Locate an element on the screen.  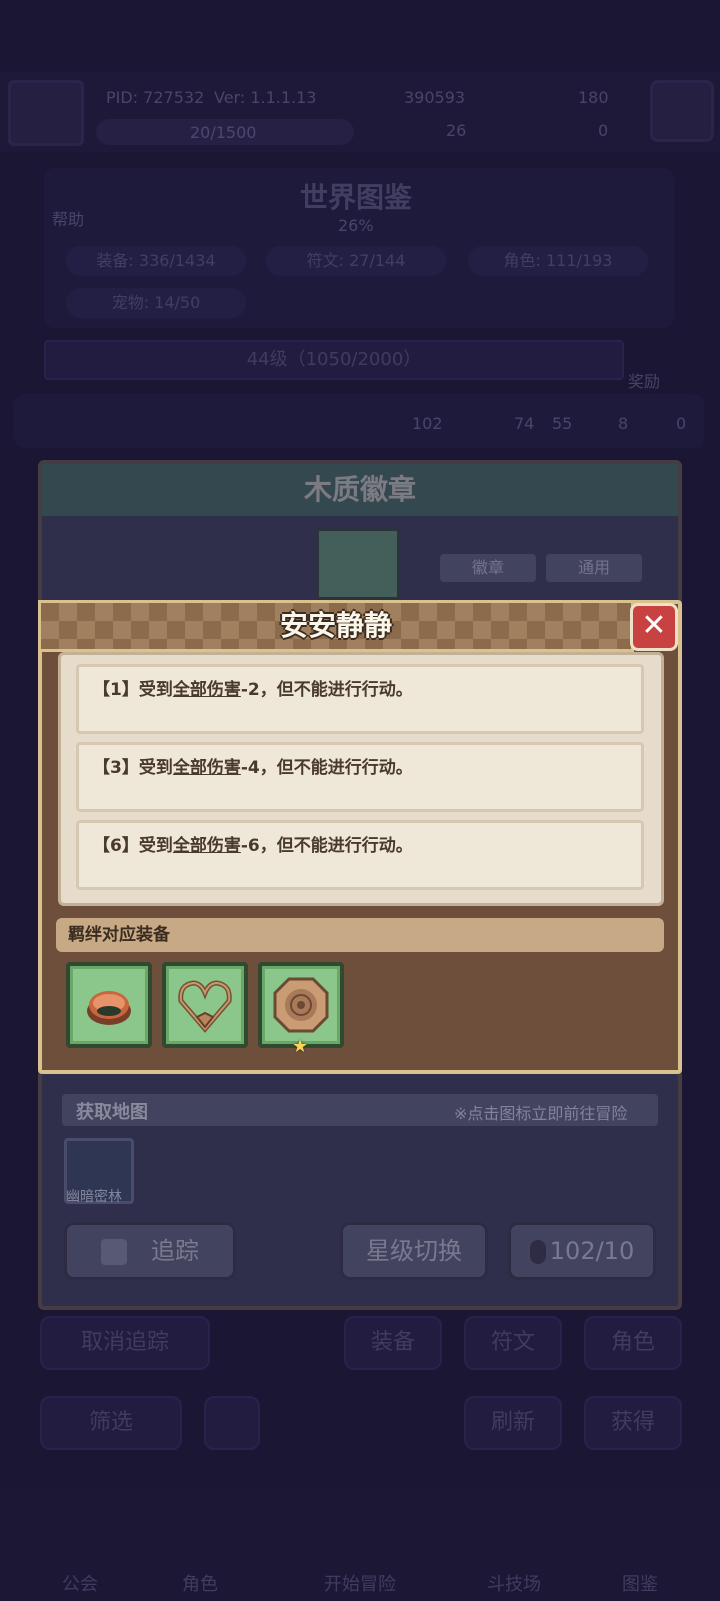
stat-role: 角色: 111/193 is located at coordinates (558, 261).